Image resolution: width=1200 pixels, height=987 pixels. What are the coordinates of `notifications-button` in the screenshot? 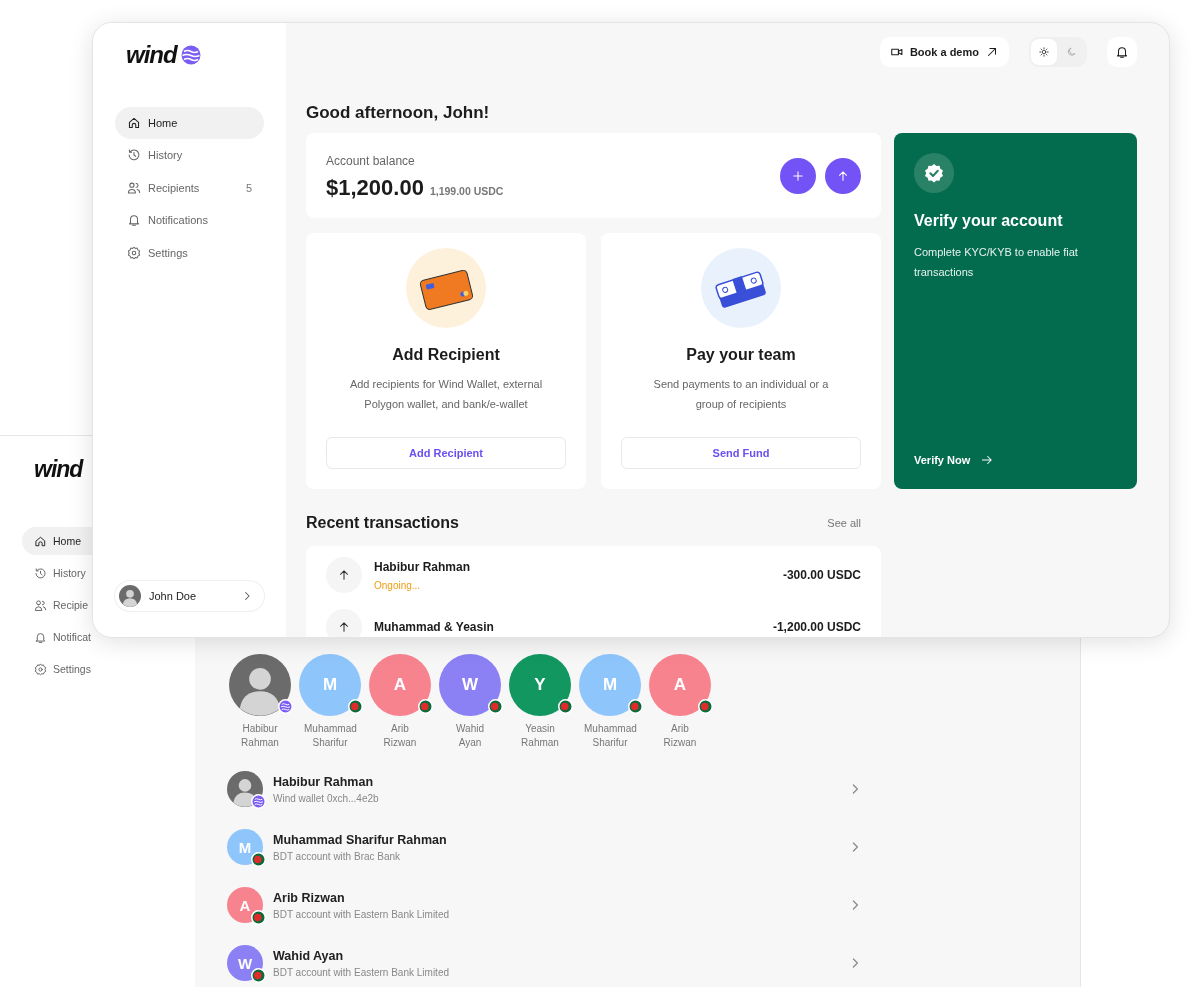 It's located at (1122, 52).